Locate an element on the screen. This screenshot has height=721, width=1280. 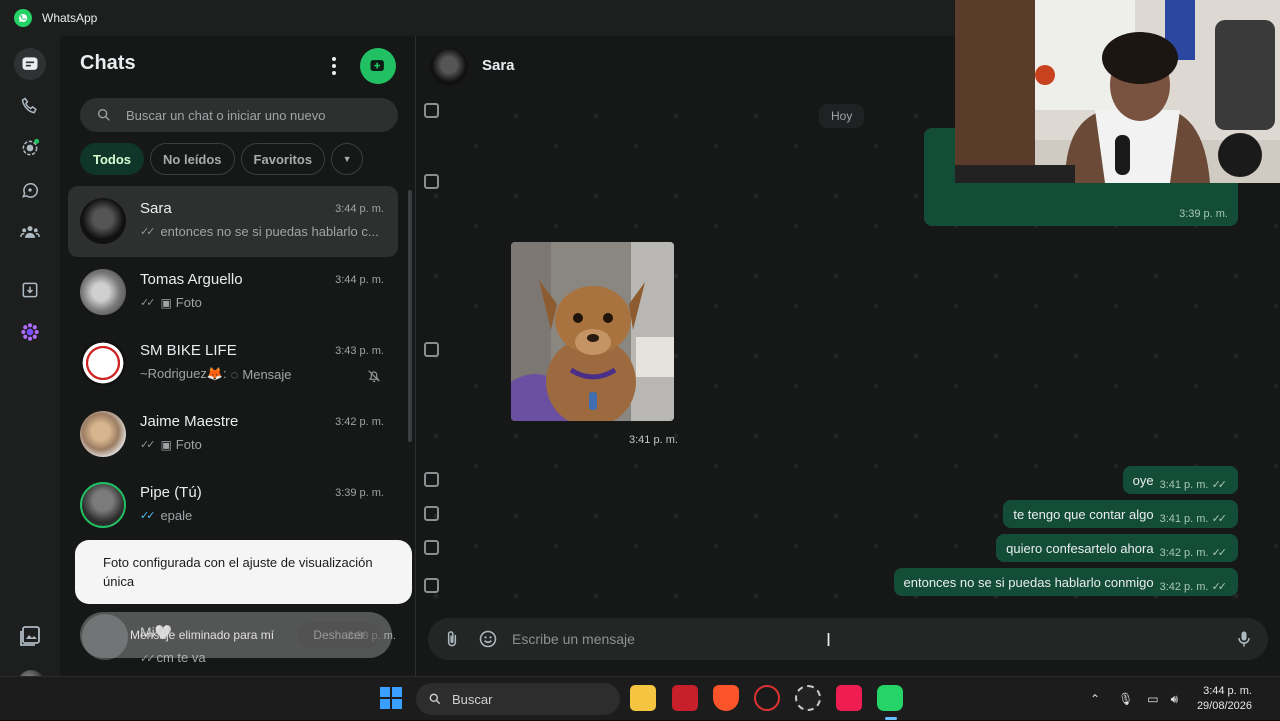
chat-item-tomas-arguello: Tomas Arguello 3:44 p. m. ✓✓ ▣ Foto is located at coordinates (233, 292).